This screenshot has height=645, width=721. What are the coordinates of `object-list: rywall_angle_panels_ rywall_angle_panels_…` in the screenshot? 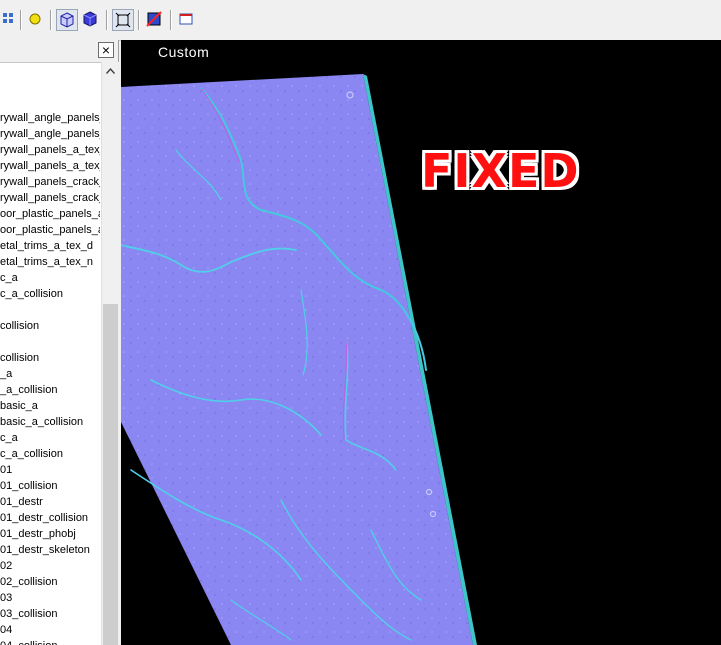 It's located at (50, 373).